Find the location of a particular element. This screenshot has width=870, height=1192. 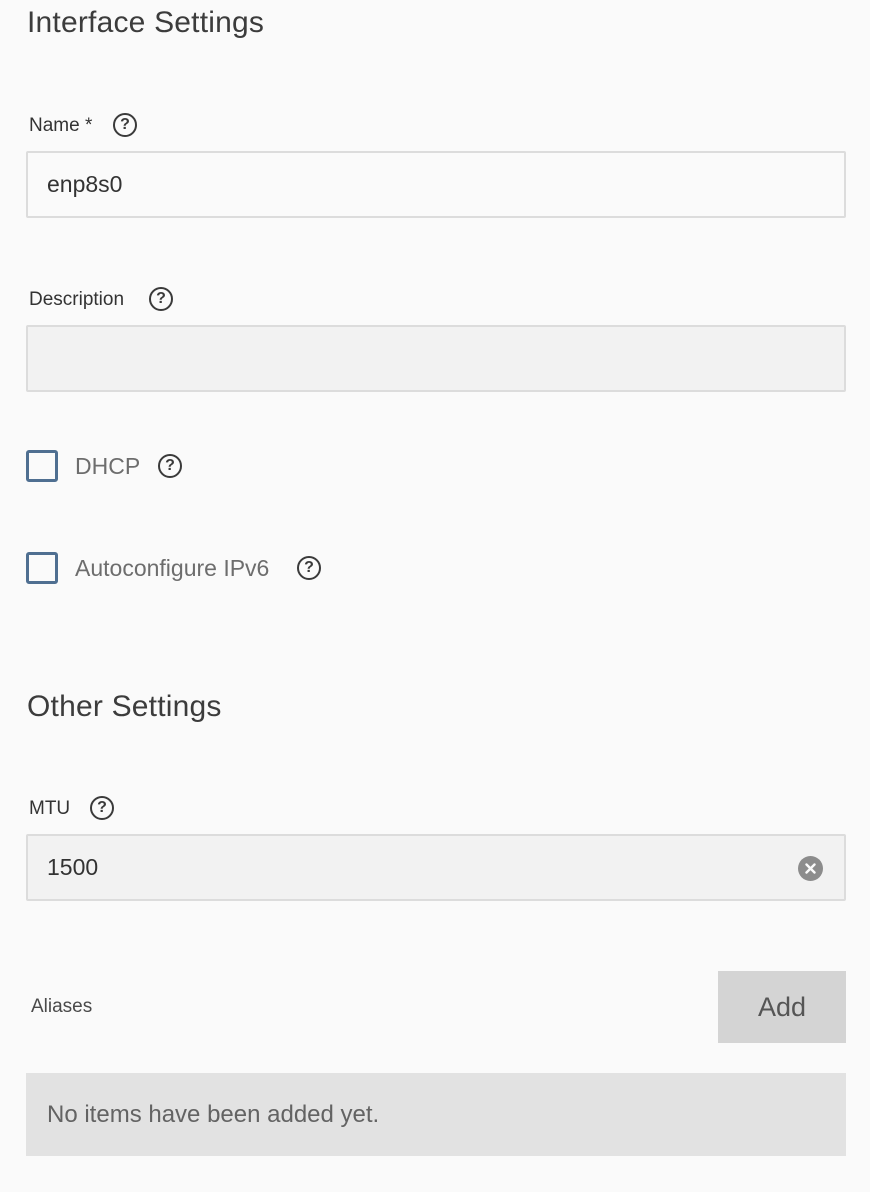

interface-settings-title: Interface Settings is located at coordinates (146, 22).